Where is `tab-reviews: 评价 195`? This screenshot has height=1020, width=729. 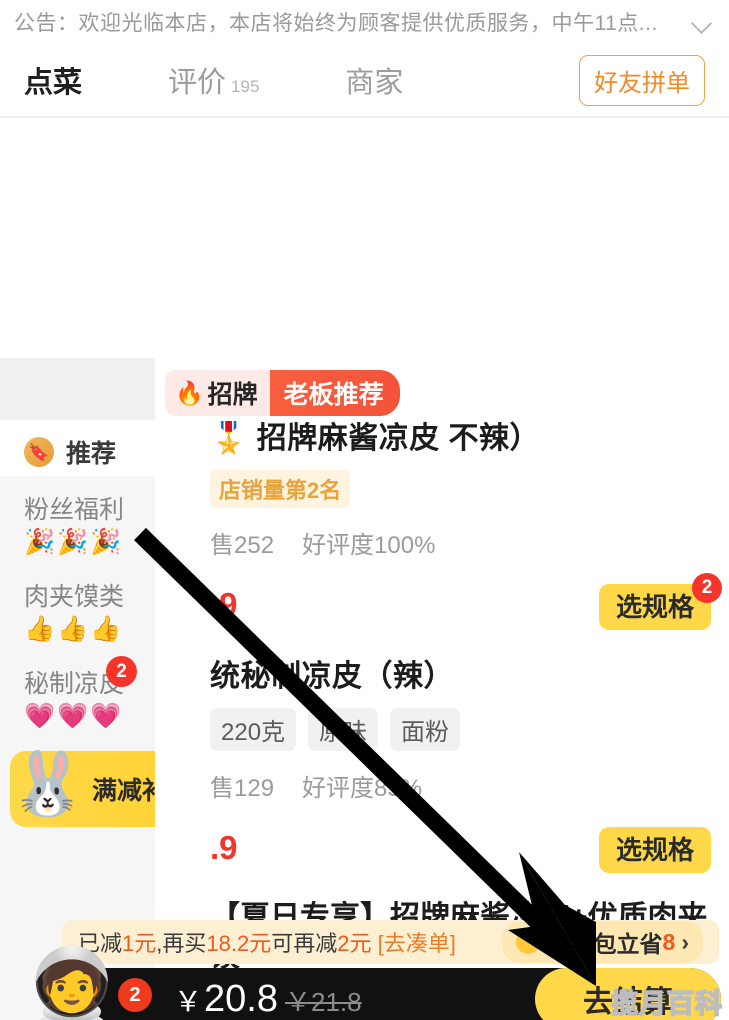
tab-reviews: 评价 195 is located at coordinates (213, 80).